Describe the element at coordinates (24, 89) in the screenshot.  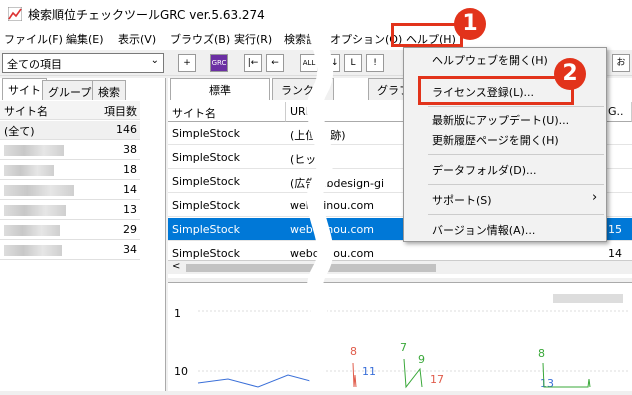
I see `tab-site: サイト` at that location.